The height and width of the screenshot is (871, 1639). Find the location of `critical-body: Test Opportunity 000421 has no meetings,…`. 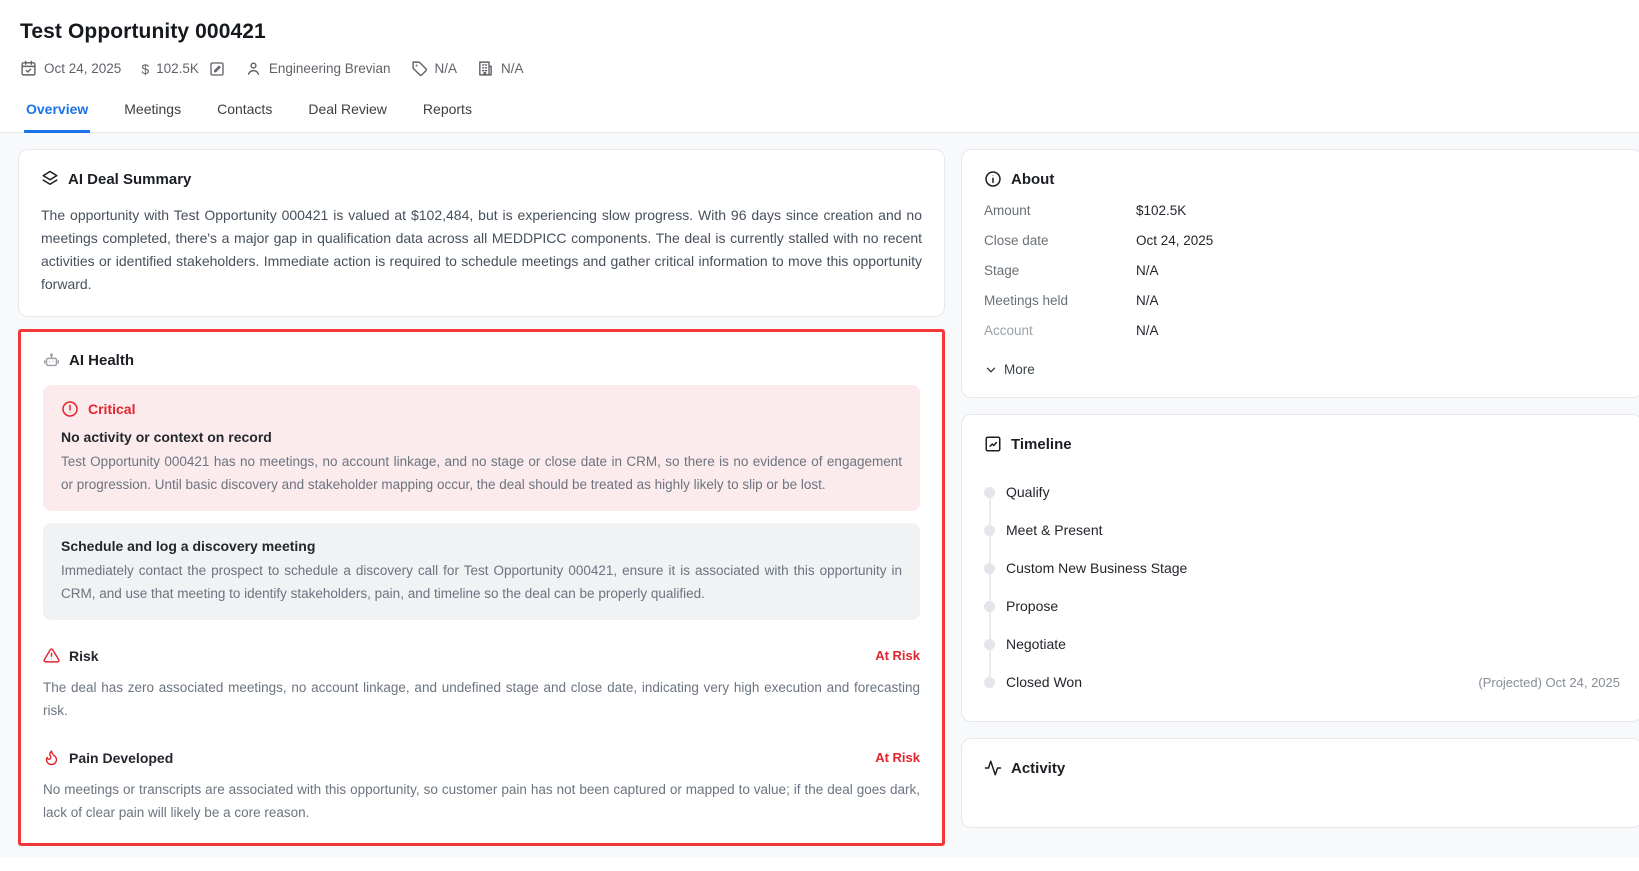

critical-body: Test Opportunity 000421 has no meetings,… is located at coordinates (481, 473).